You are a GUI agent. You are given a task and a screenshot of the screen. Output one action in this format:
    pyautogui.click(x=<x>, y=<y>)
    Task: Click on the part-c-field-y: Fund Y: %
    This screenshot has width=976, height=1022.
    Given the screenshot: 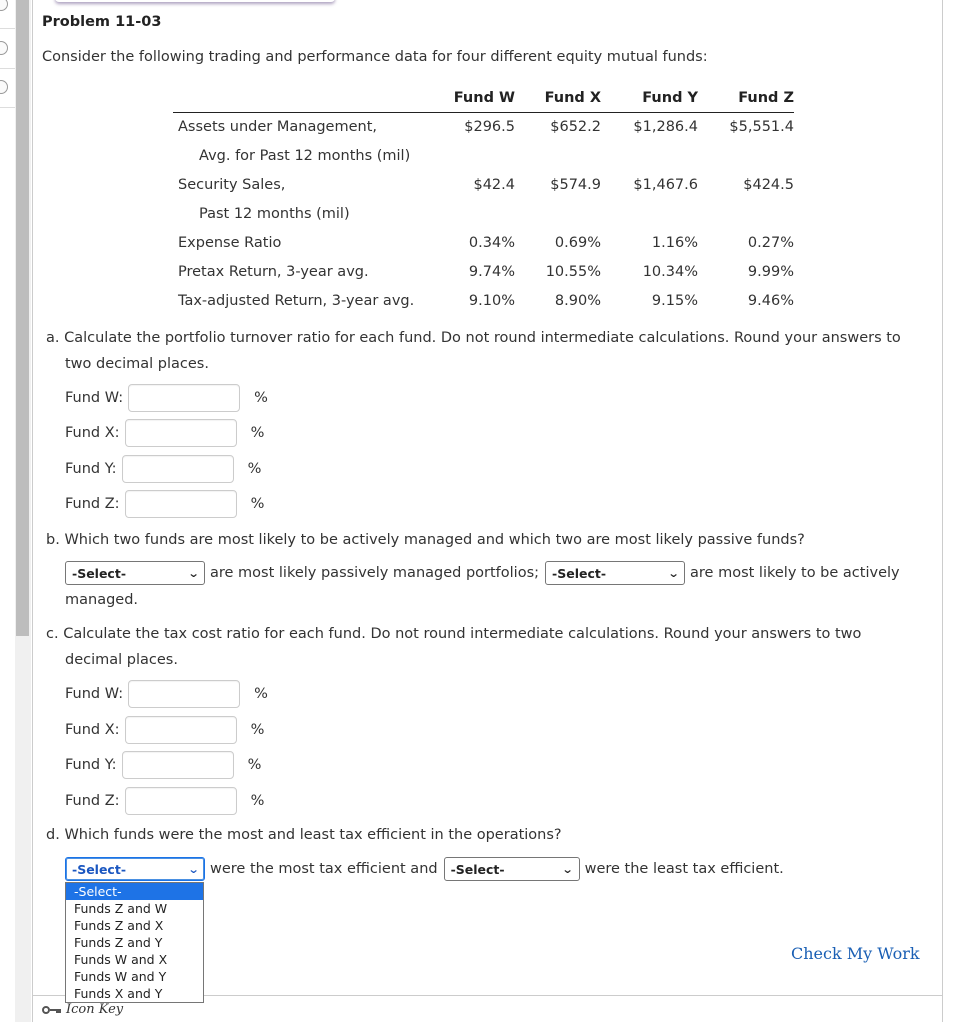 What is the action you would take?
    pyautogui.click(x=163, y=765)
    